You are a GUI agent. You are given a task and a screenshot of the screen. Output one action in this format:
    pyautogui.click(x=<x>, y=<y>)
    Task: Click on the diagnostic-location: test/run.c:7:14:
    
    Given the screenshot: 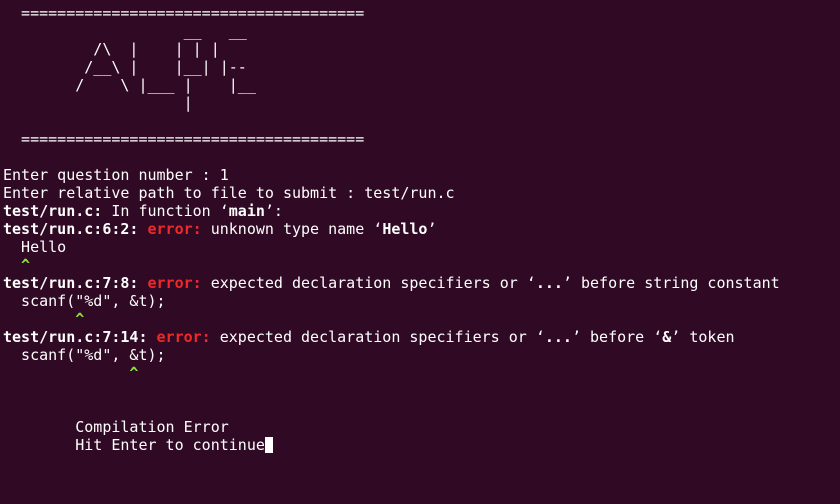 What is the action you would take?
    pyautogui.click(x=75, y=337)
    